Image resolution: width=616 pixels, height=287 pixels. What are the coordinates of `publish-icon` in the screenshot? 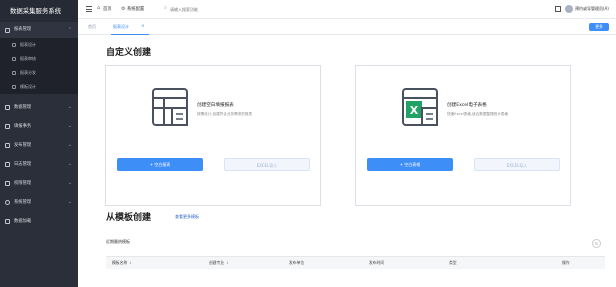 It's located at (7, 145).